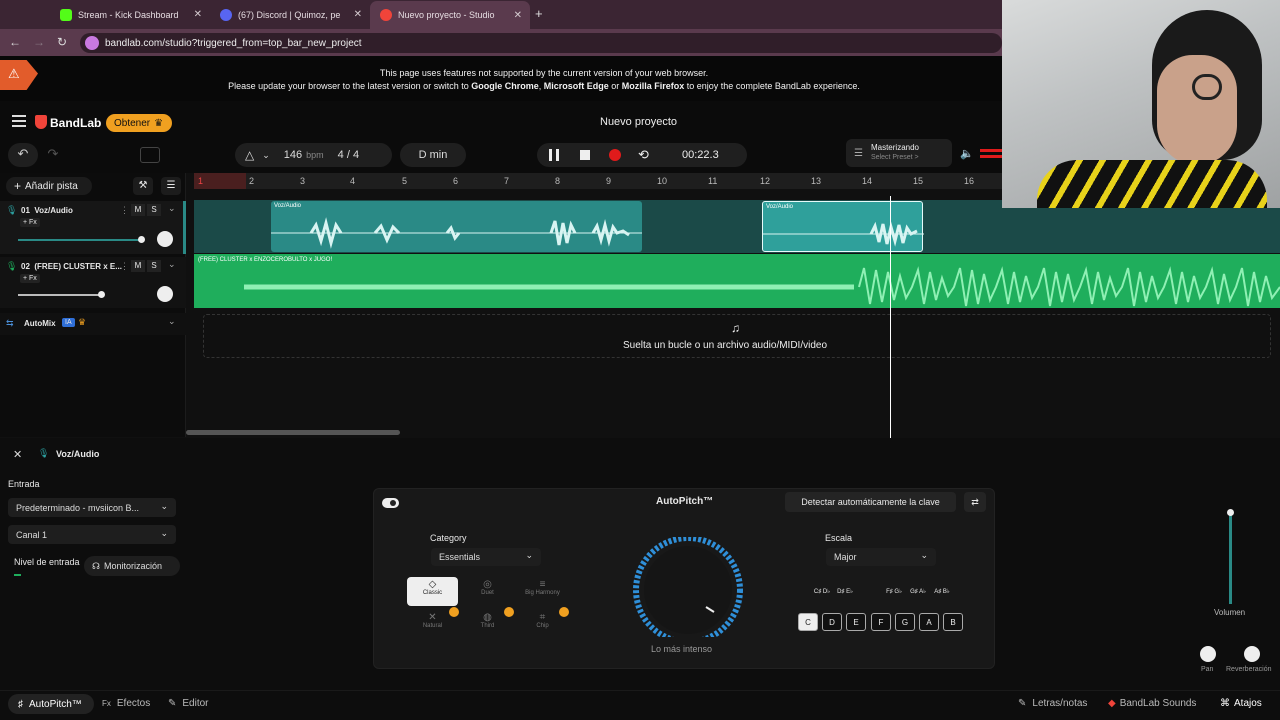  What do you see at coordinates (188, 703) in the screenshot?
I see `editor-tab: ✎ Editor` at bounding box center [188, 703].